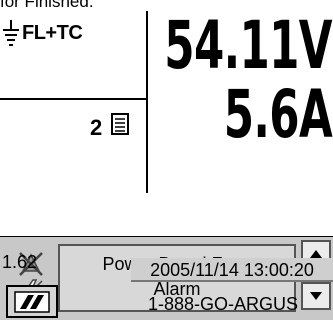 The image size is (333, 324). What do you see at coordinates (232, 270) in the screenshot?
I see `date-time: 2005/11/14 13:00:20` at bounding box center [232, 270].